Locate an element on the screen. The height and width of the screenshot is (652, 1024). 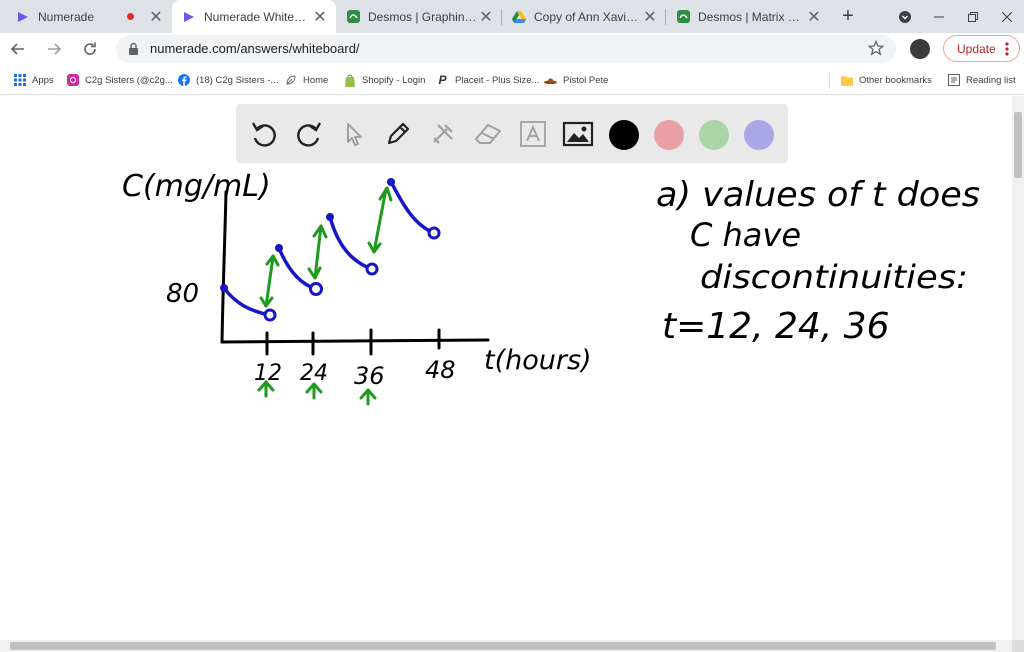
tools-icon is located at coordinates (443, 134).